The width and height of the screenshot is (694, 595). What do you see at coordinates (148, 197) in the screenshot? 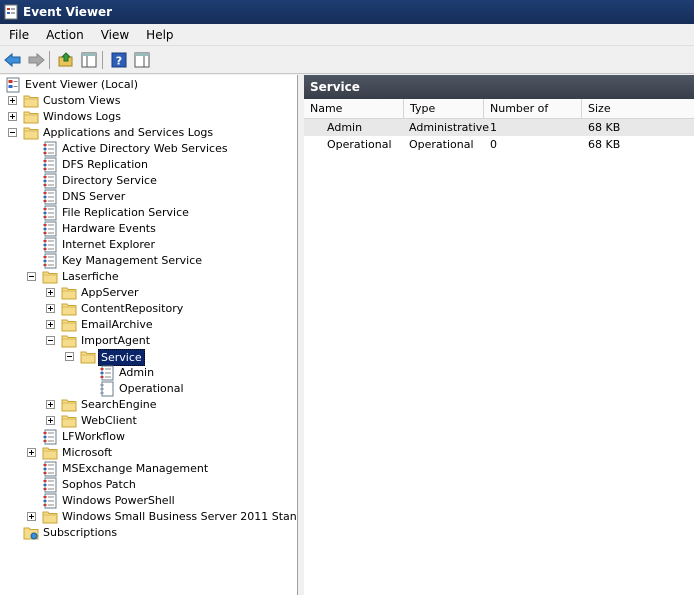
I see `tree-item: DNS Server` at bounding box center [148, 197].